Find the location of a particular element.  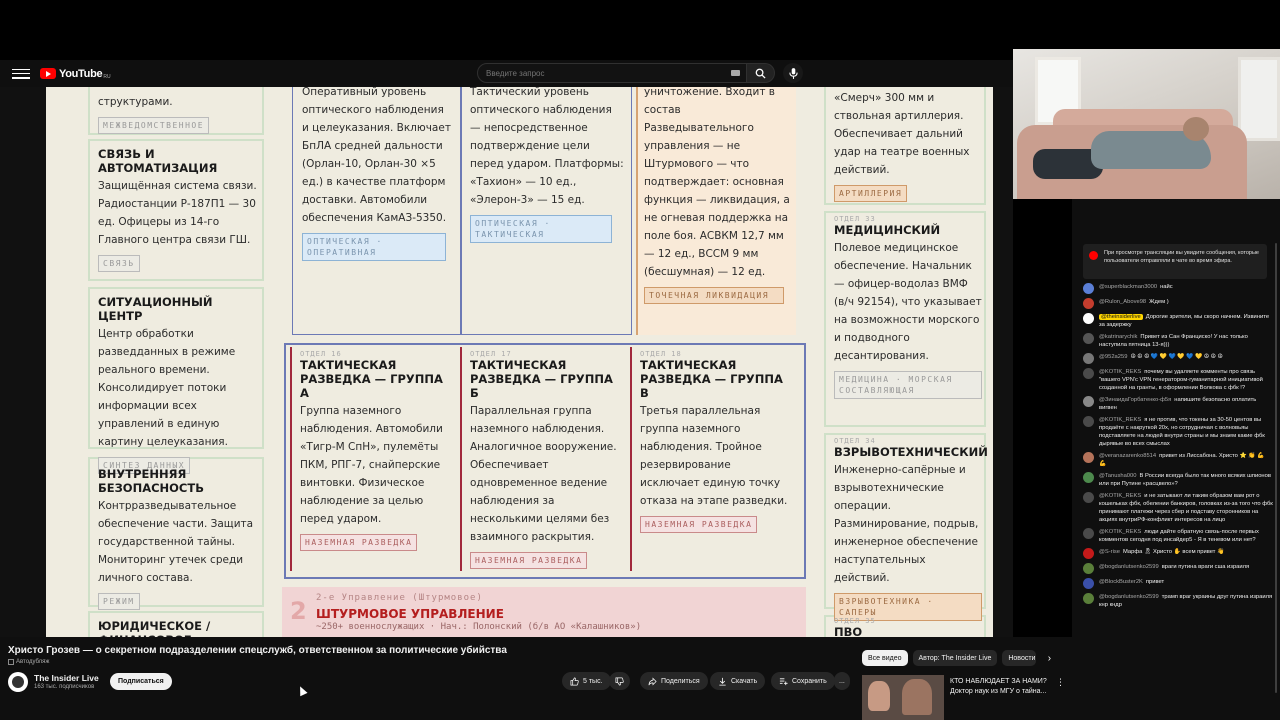

search-box is located at coordinates (612, 73).